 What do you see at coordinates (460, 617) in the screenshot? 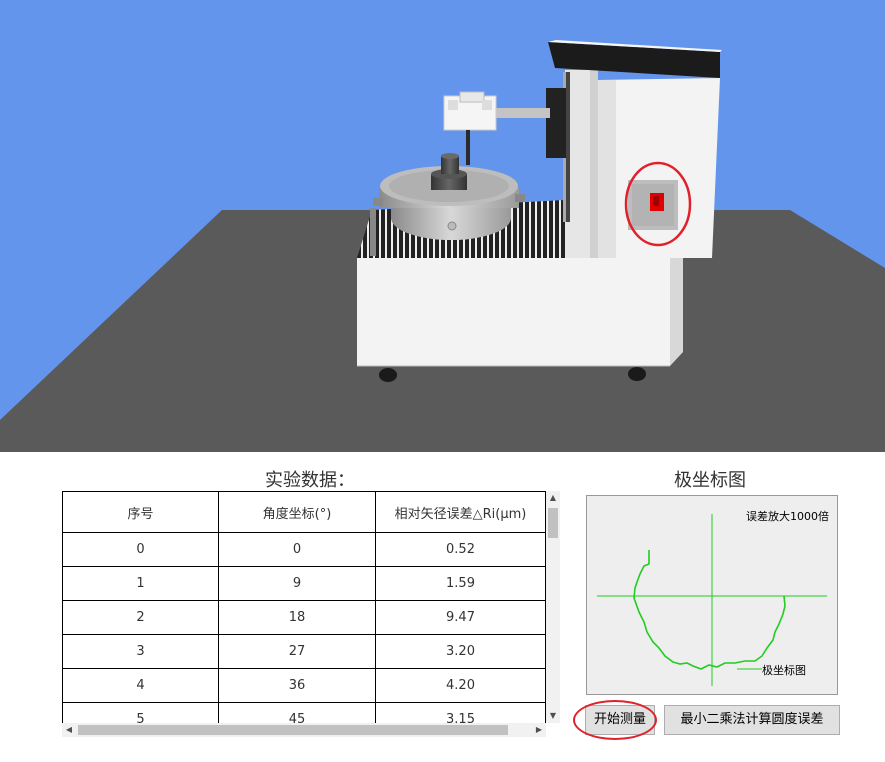
I see `cell-error: 9.47` at bounding box center [460, 617].